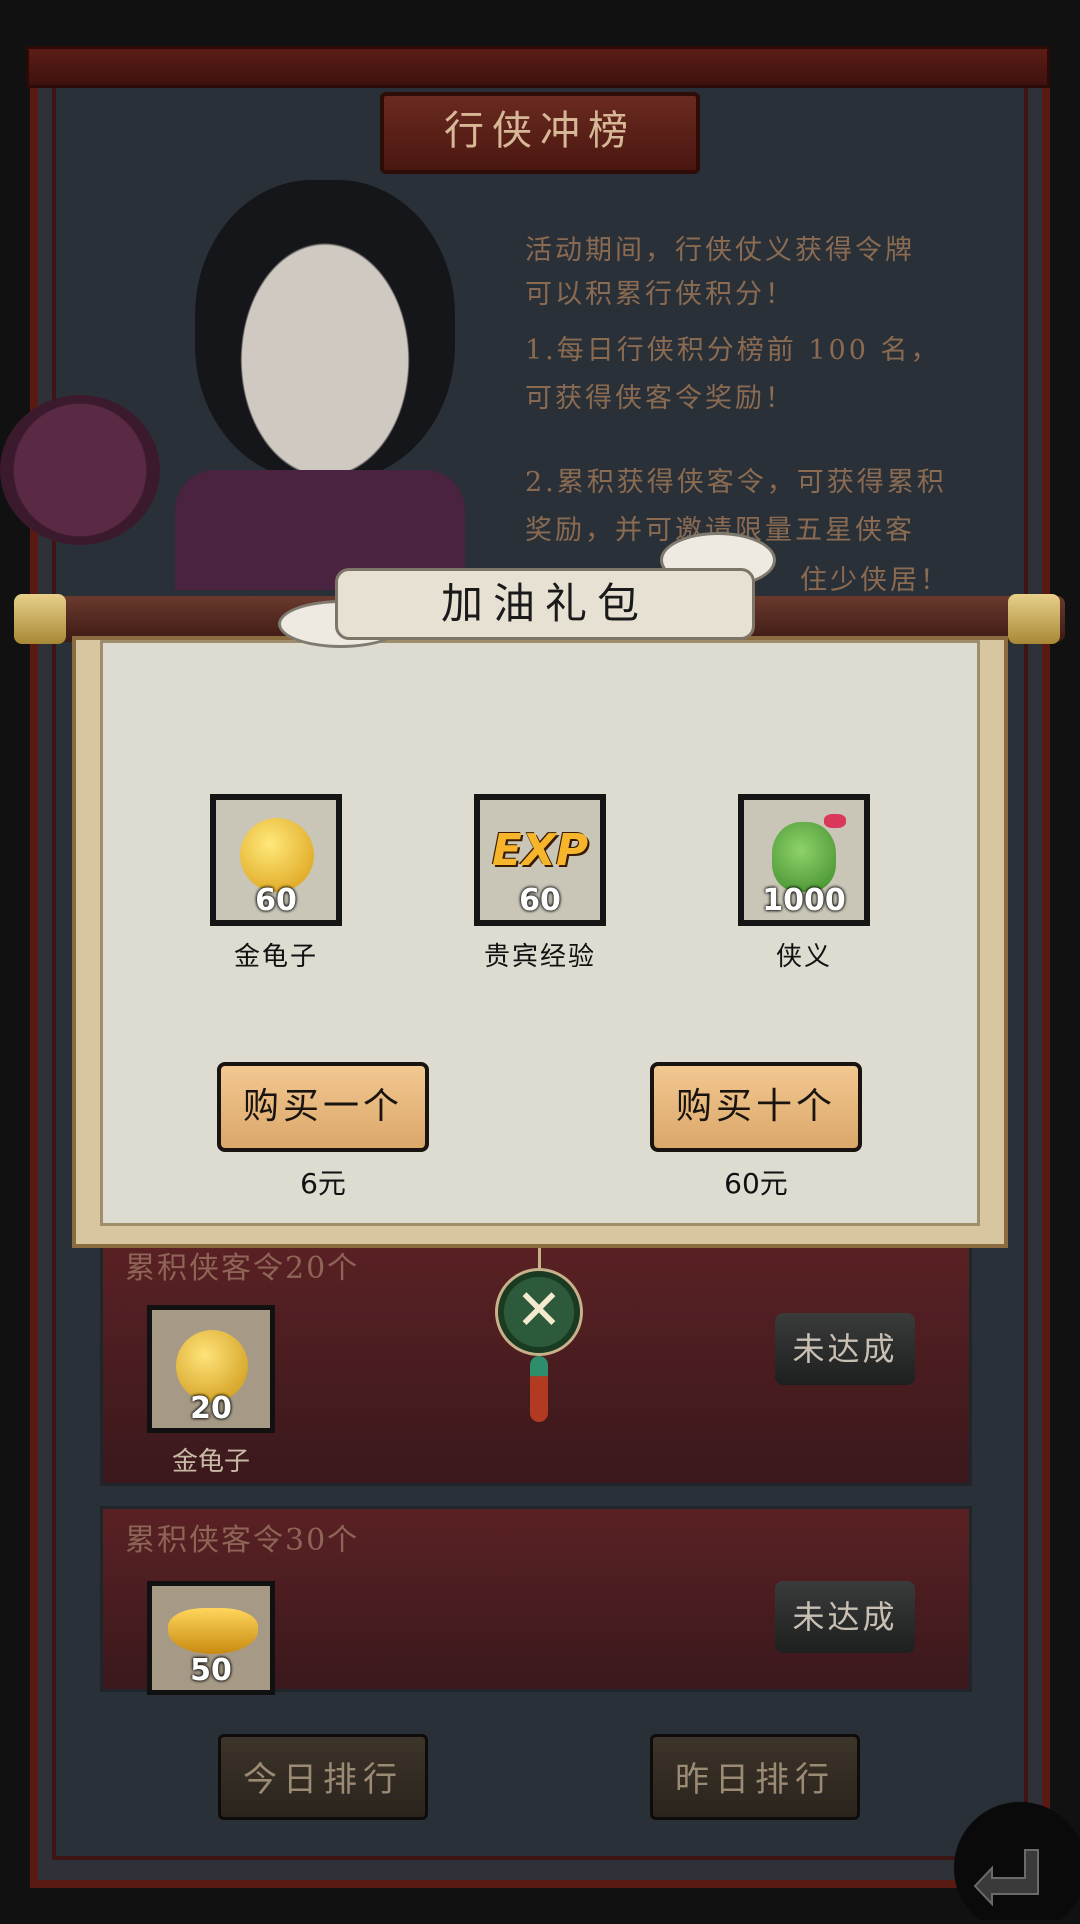 The height and width of the screenshot is (1924, 1080). Describe the element at coordinates (660, 294) in the screenshot. I see `desc-line-2: 可以积累行侠积分！` at that location.